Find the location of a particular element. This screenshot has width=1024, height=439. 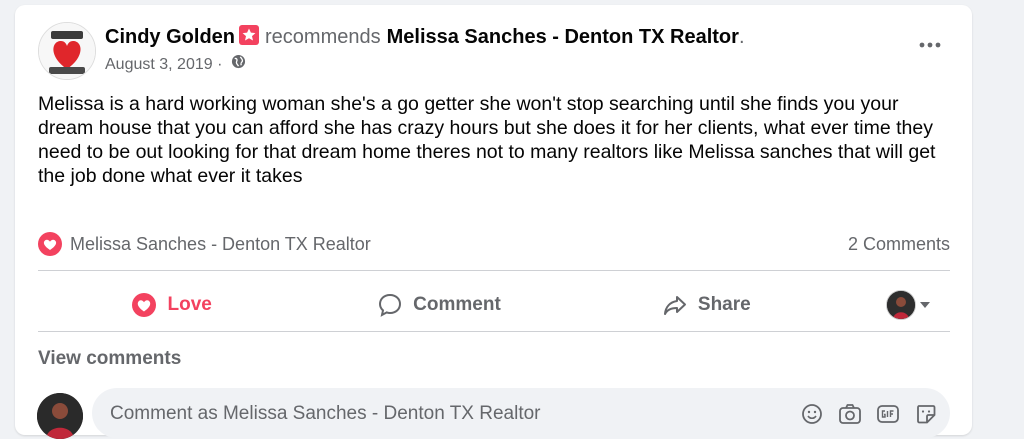

recommends-text: recommends is located at coordinates (323, 37).